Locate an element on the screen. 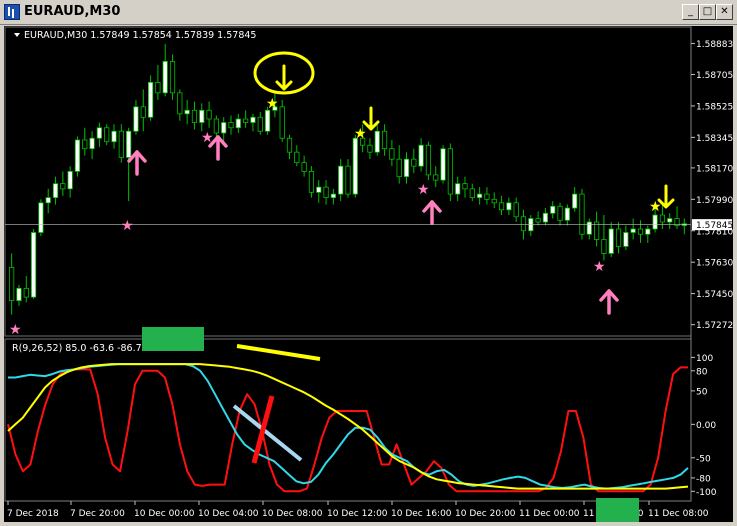 The height and width of the screenshot is (526, 737). price-tick-label: 1.57272 is located at coordinates (714, 326).